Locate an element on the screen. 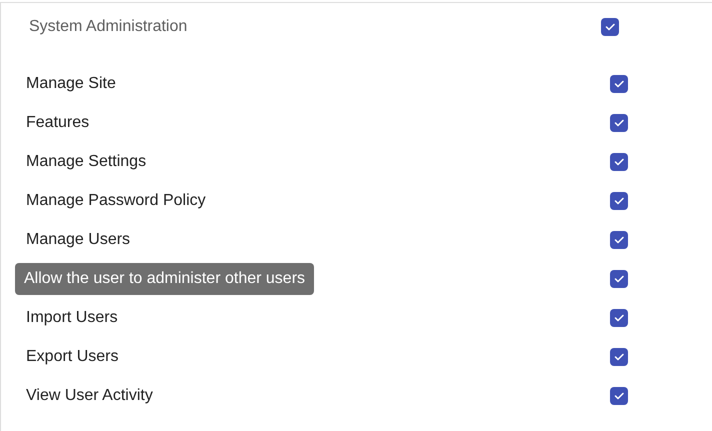 The height and width of the screenshot is (431, 712). permission-label: Features is located at coordinates (58, 122).